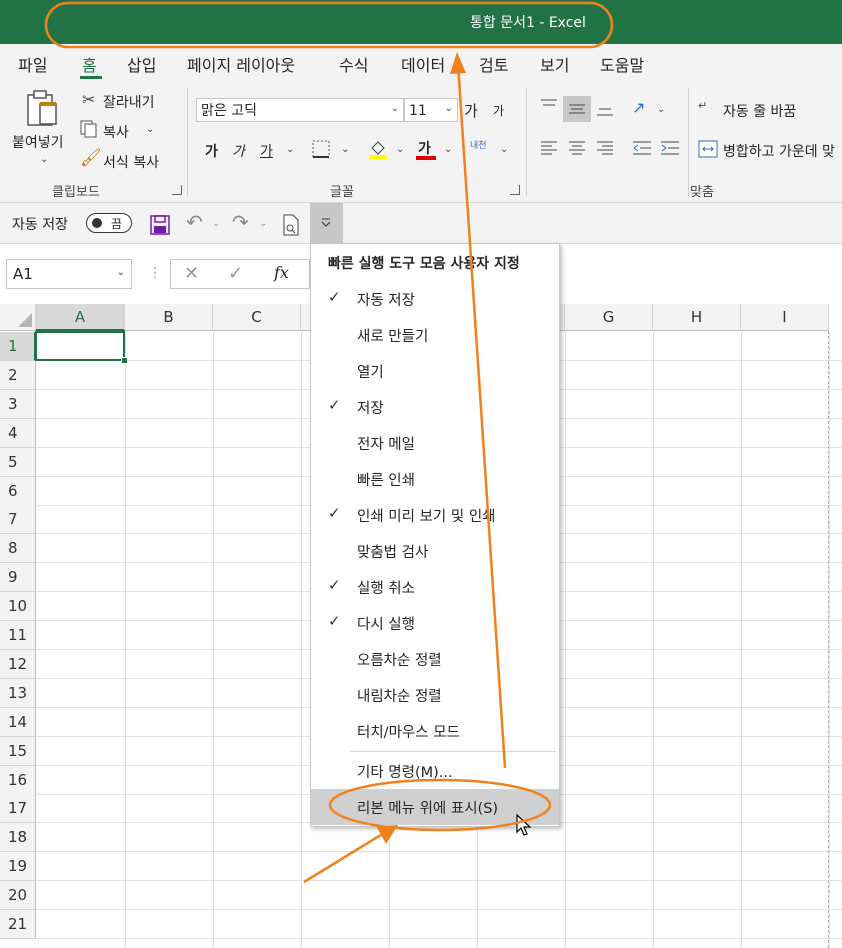  I want to click on fill-handle, so click(124, 360).